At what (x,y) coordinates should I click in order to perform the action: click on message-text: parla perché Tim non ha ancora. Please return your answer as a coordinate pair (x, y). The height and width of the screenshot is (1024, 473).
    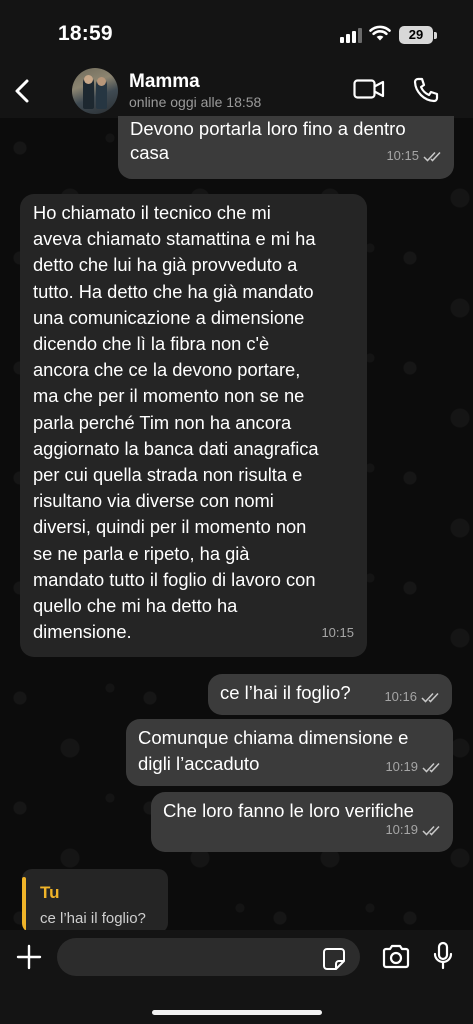
    Looking at the image, I should click on (162, 422).